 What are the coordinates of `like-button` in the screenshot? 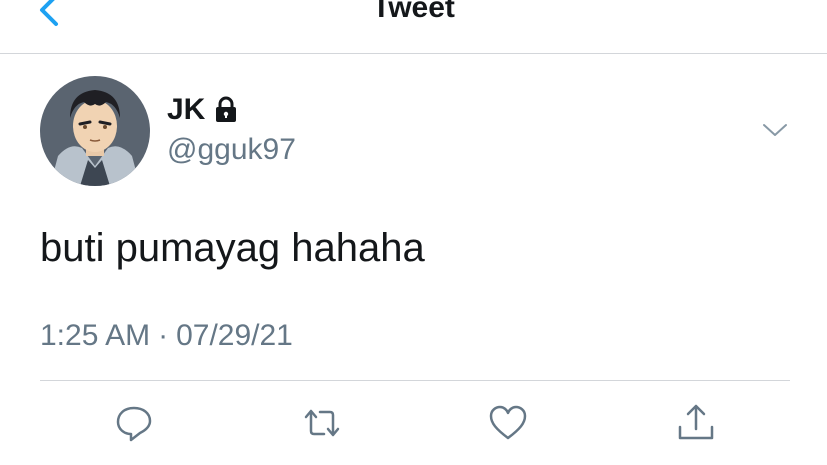 It's located at (508, 423).